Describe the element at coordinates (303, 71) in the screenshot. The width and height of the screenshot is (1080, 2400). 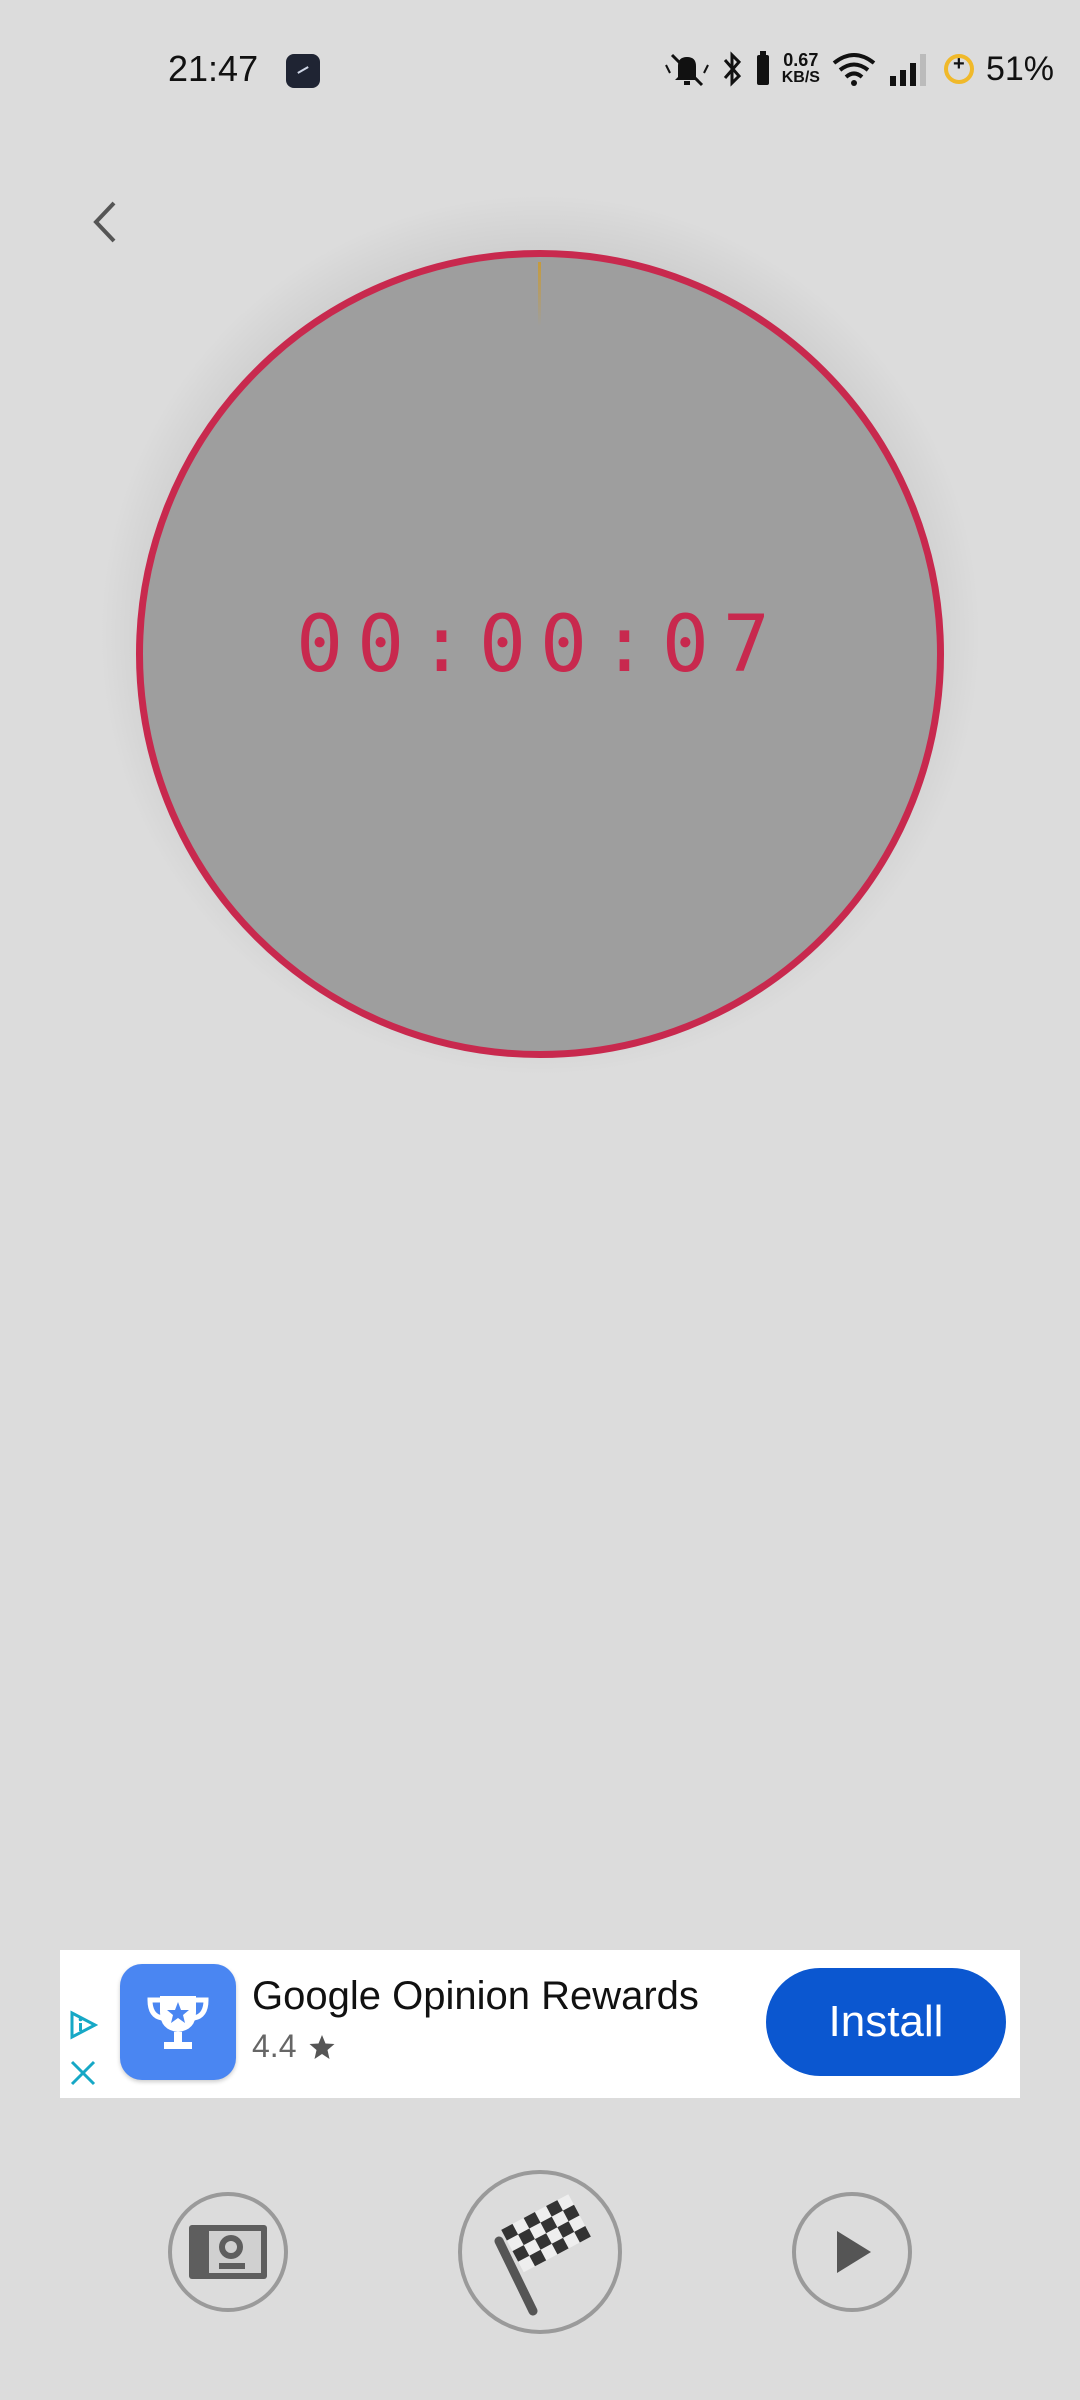
I see `clock-app-icon` at that location.